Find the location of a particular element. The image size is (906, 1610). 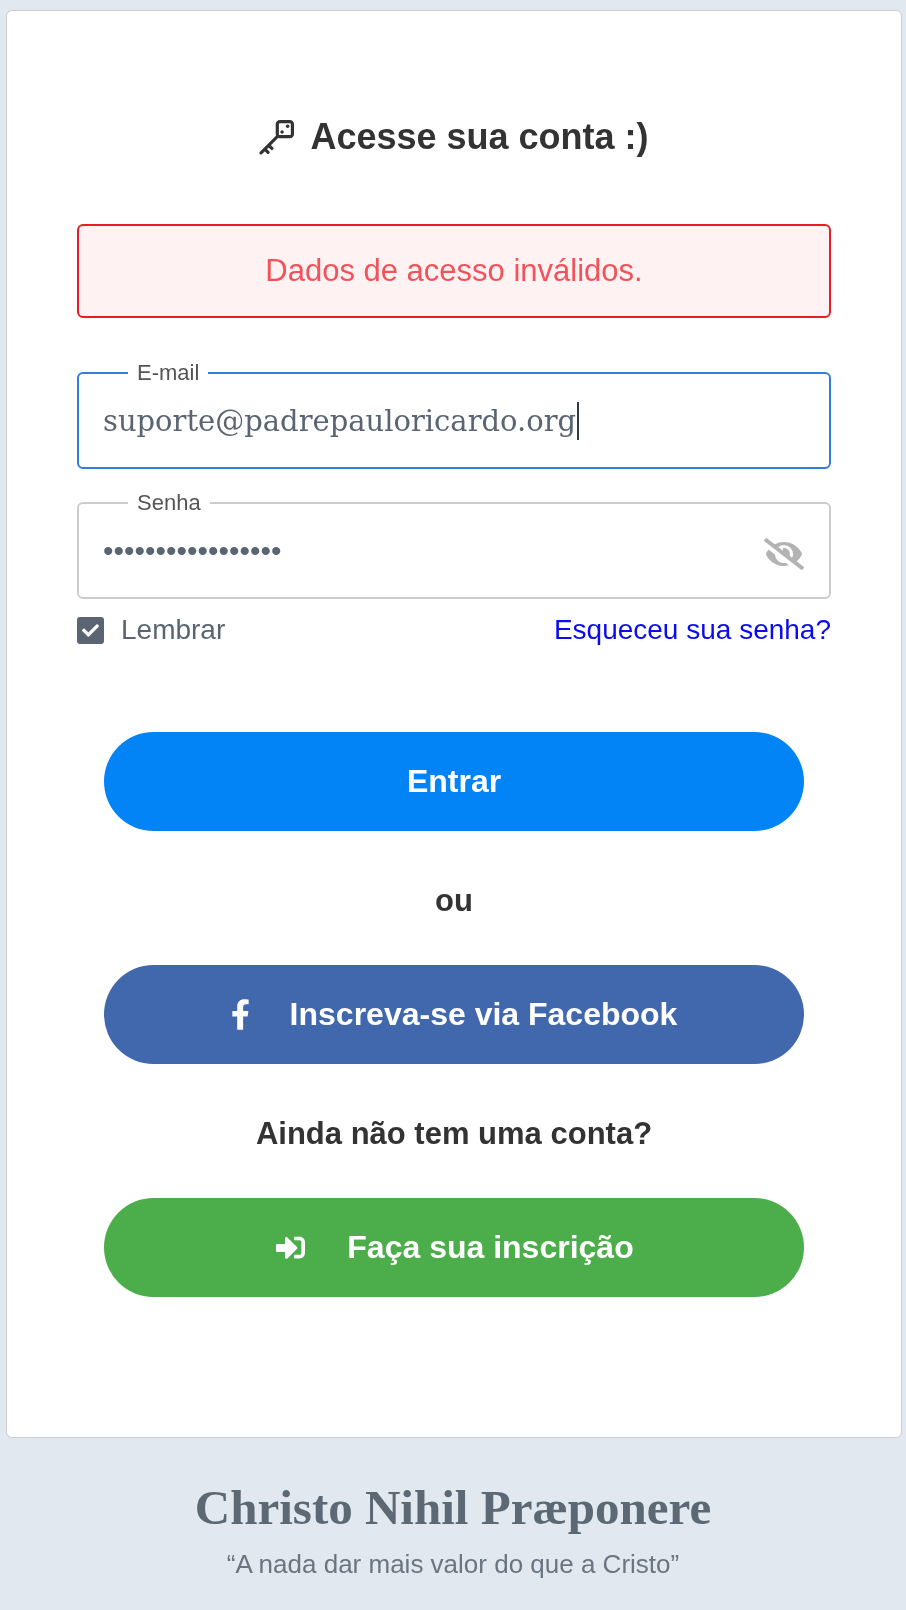

email-input: suporte@padrepauloricardo.org is located at coordinates (340, 421).